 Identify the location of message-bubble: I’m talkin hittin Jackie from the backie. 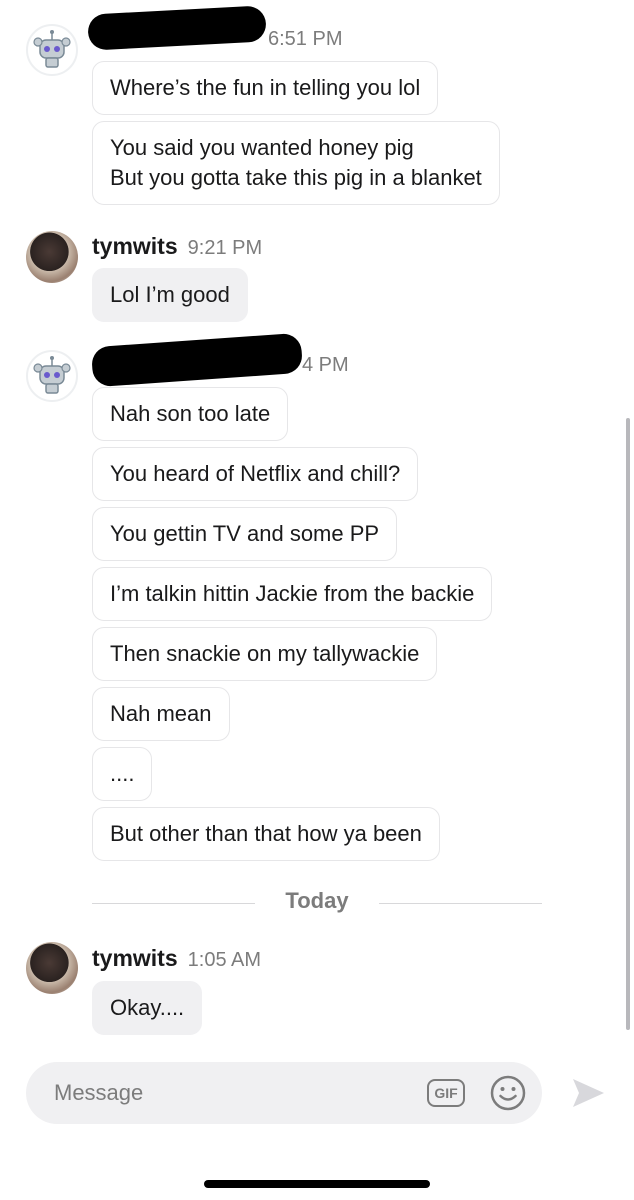
(292, 594).